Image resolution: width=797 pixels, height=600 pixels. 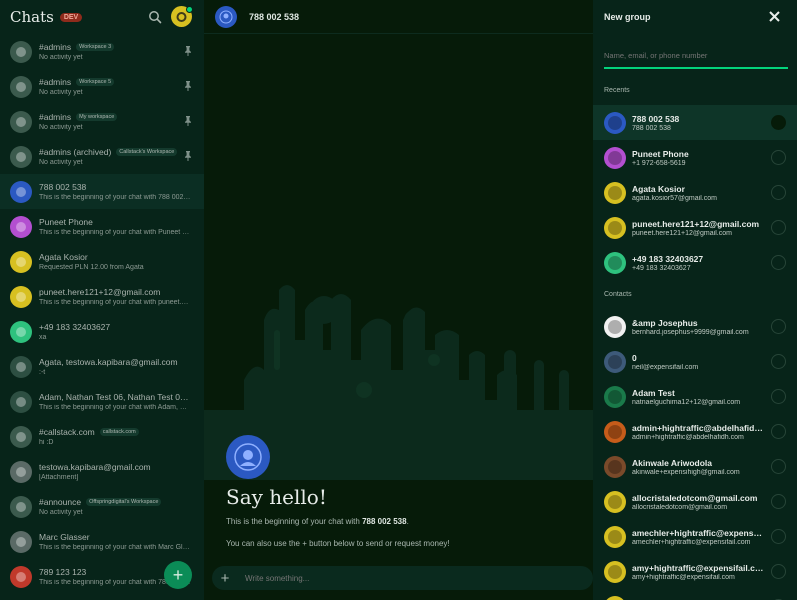 I want to click on green-avatar, so click(x=21, y=331).